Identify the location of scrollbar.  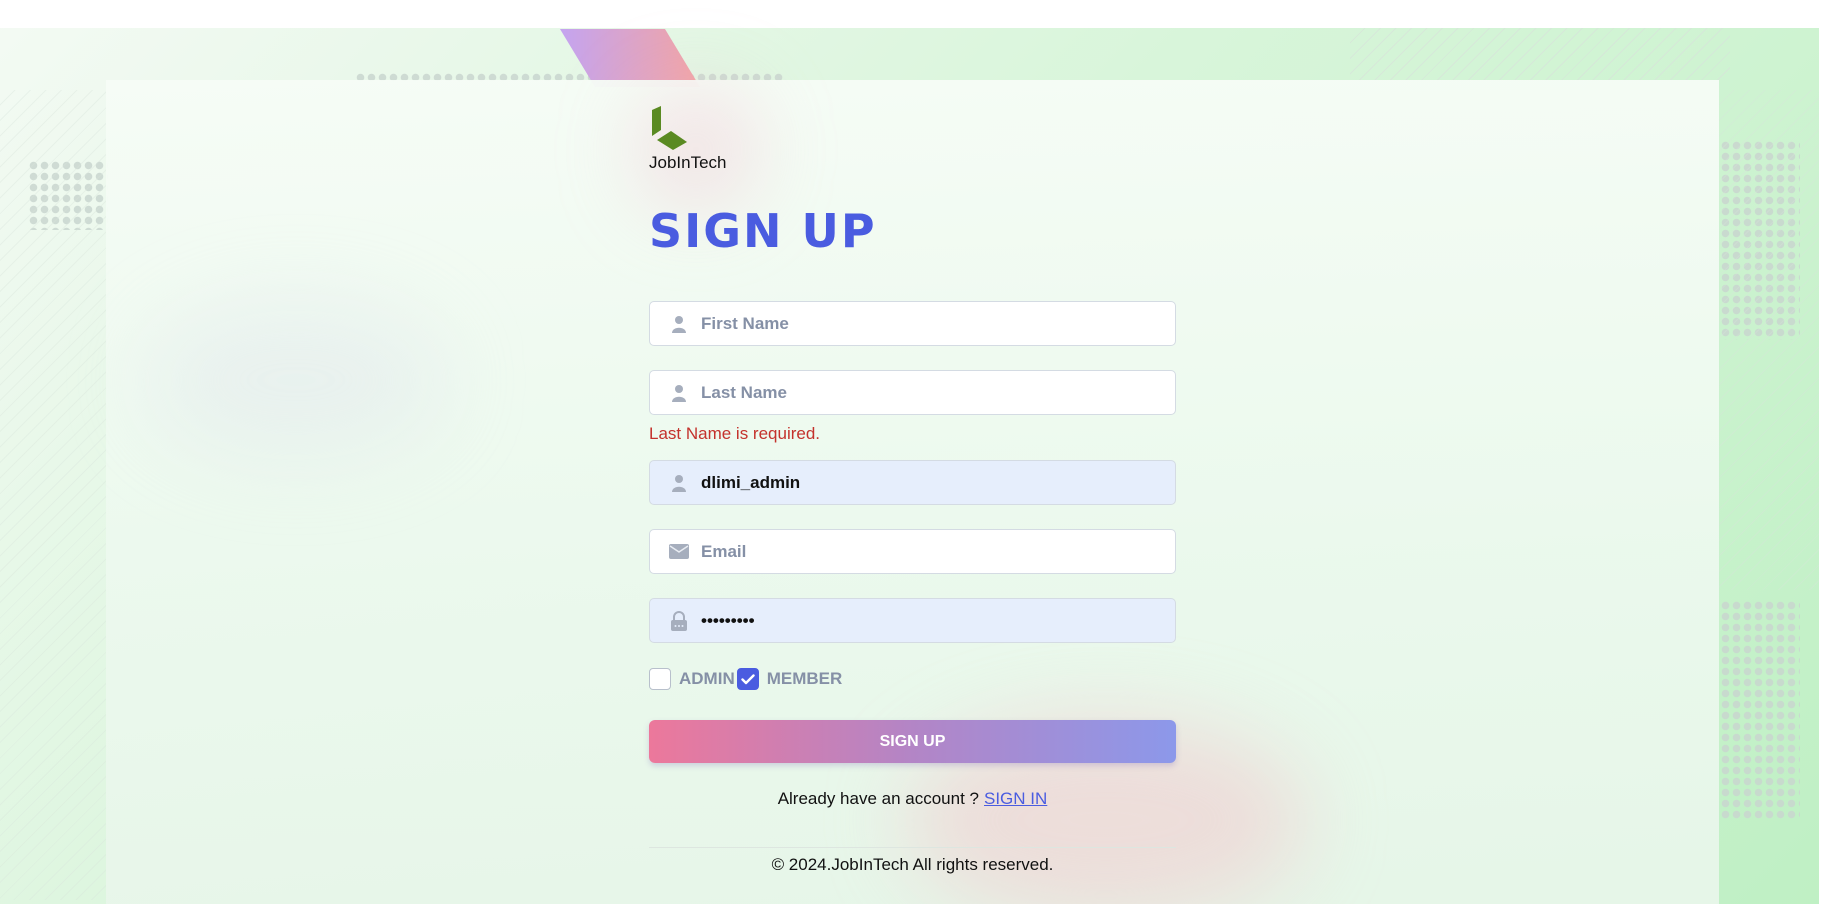
(1825, 466).